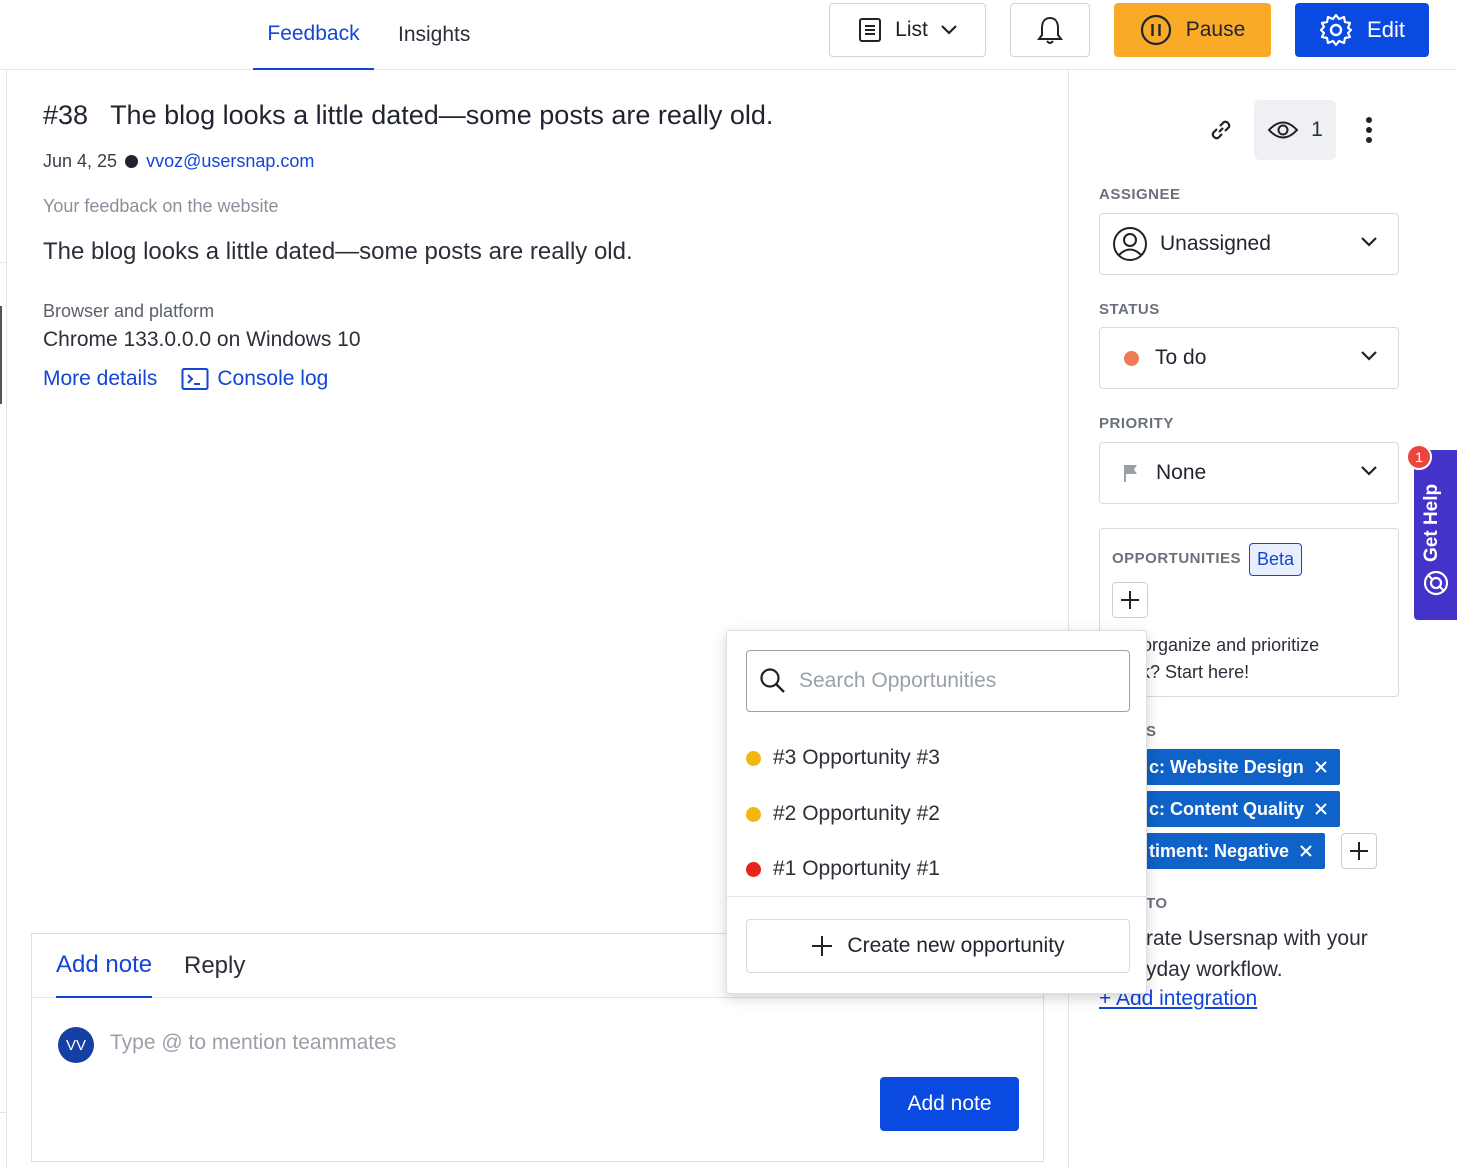  What do you see at coordinates (1295, 130) in the screenshot?
I see `viewers-button: 1` at bounding box center [1295, 130].